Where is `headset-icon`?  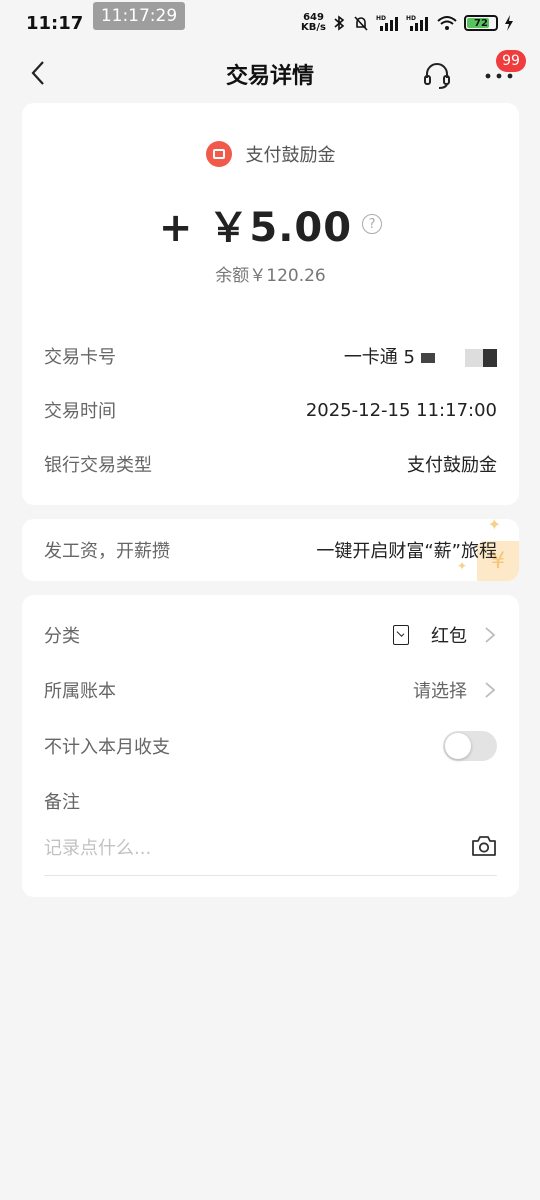 headset-icon is located at coordinates (437, 75).